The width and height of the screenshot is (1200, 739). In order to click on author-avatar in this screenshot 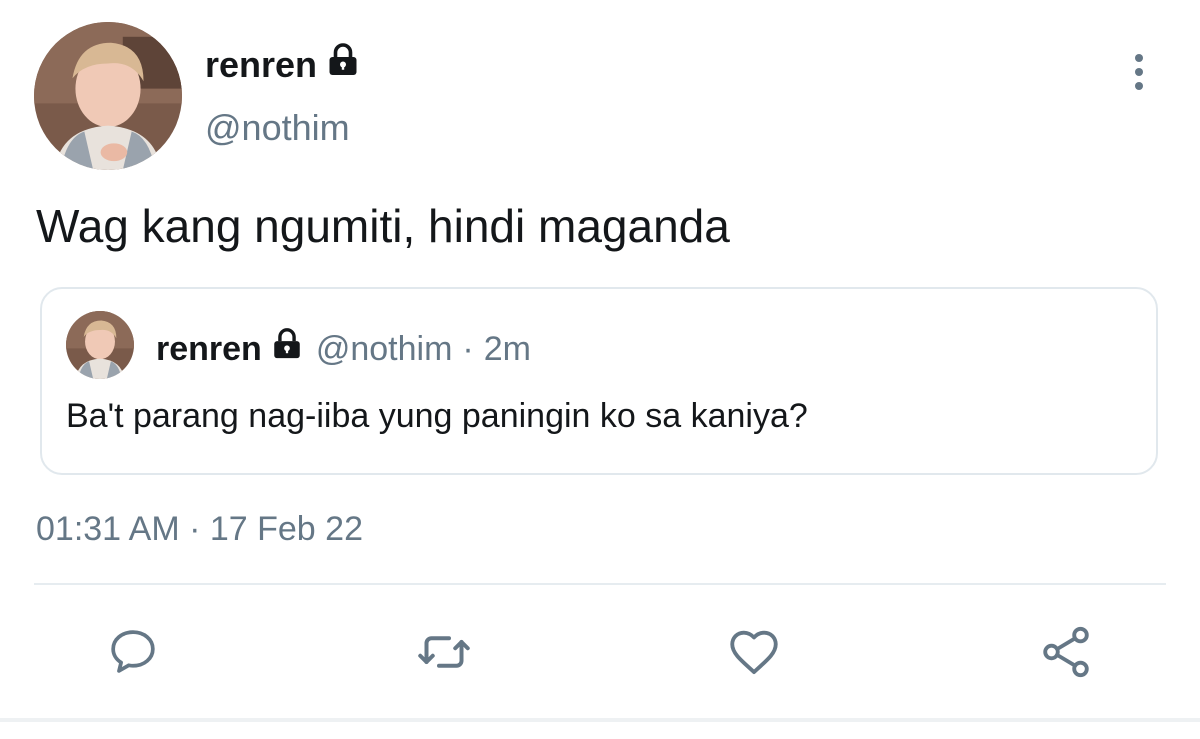, I will do `click(108, 96)`.